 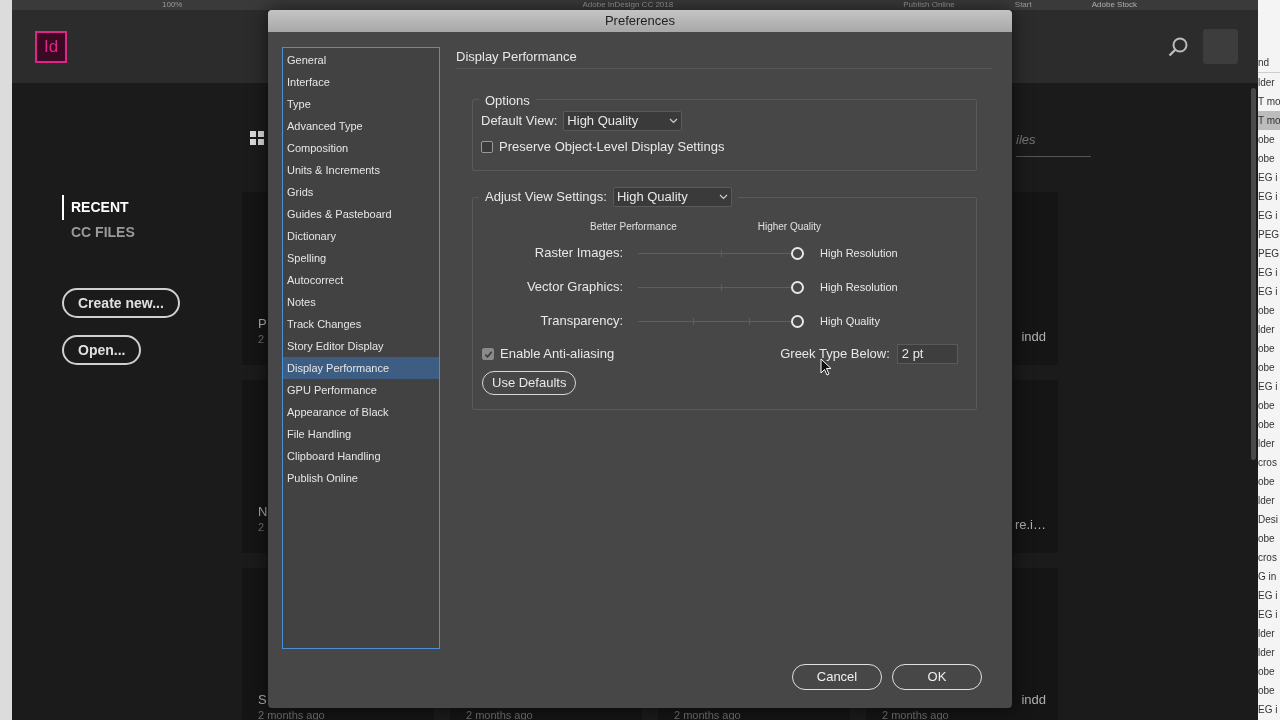 What do you see at coordinates (361, 346) in the screenshot?
I see `category-item: Story Editor Display` at bounding box center [361, 346].